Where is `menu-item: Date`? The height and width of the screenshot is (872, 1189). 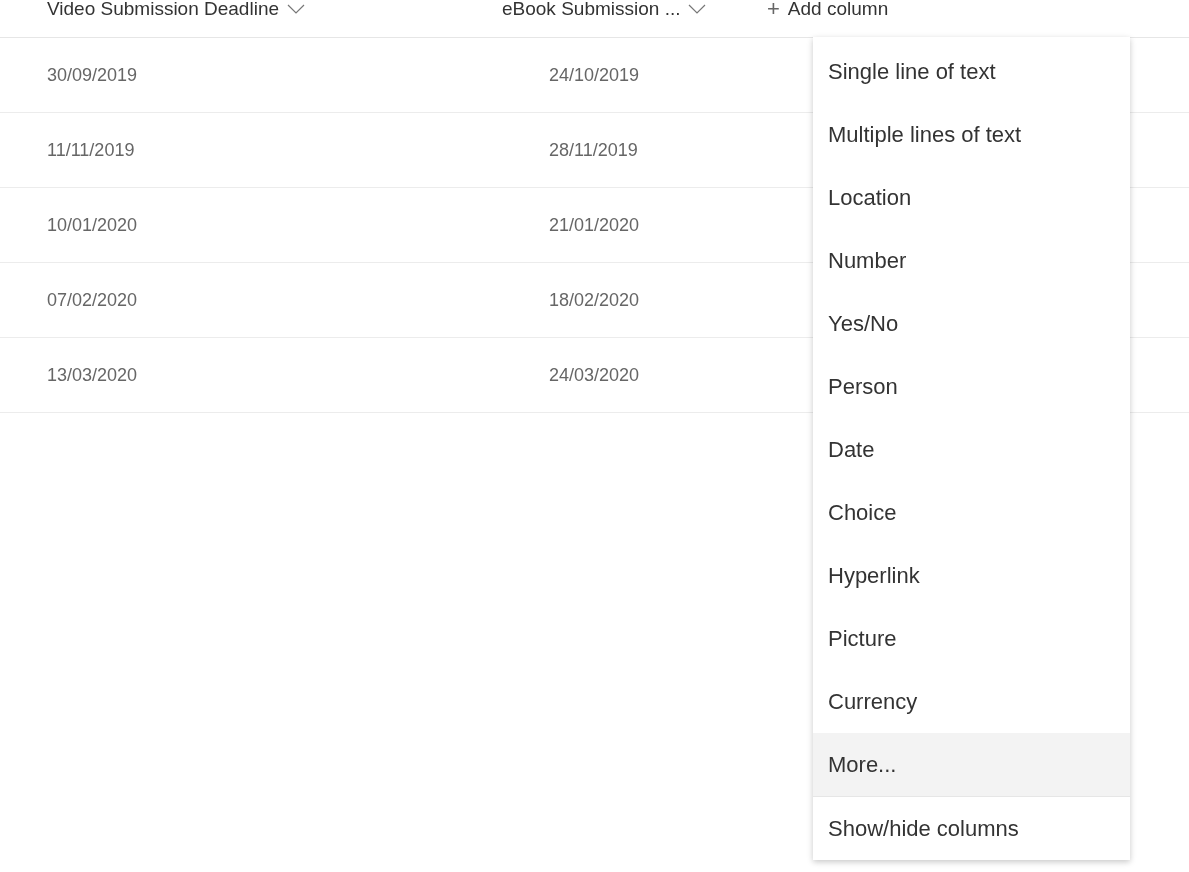
menu-item: Date is located at coordinates (971, 449).